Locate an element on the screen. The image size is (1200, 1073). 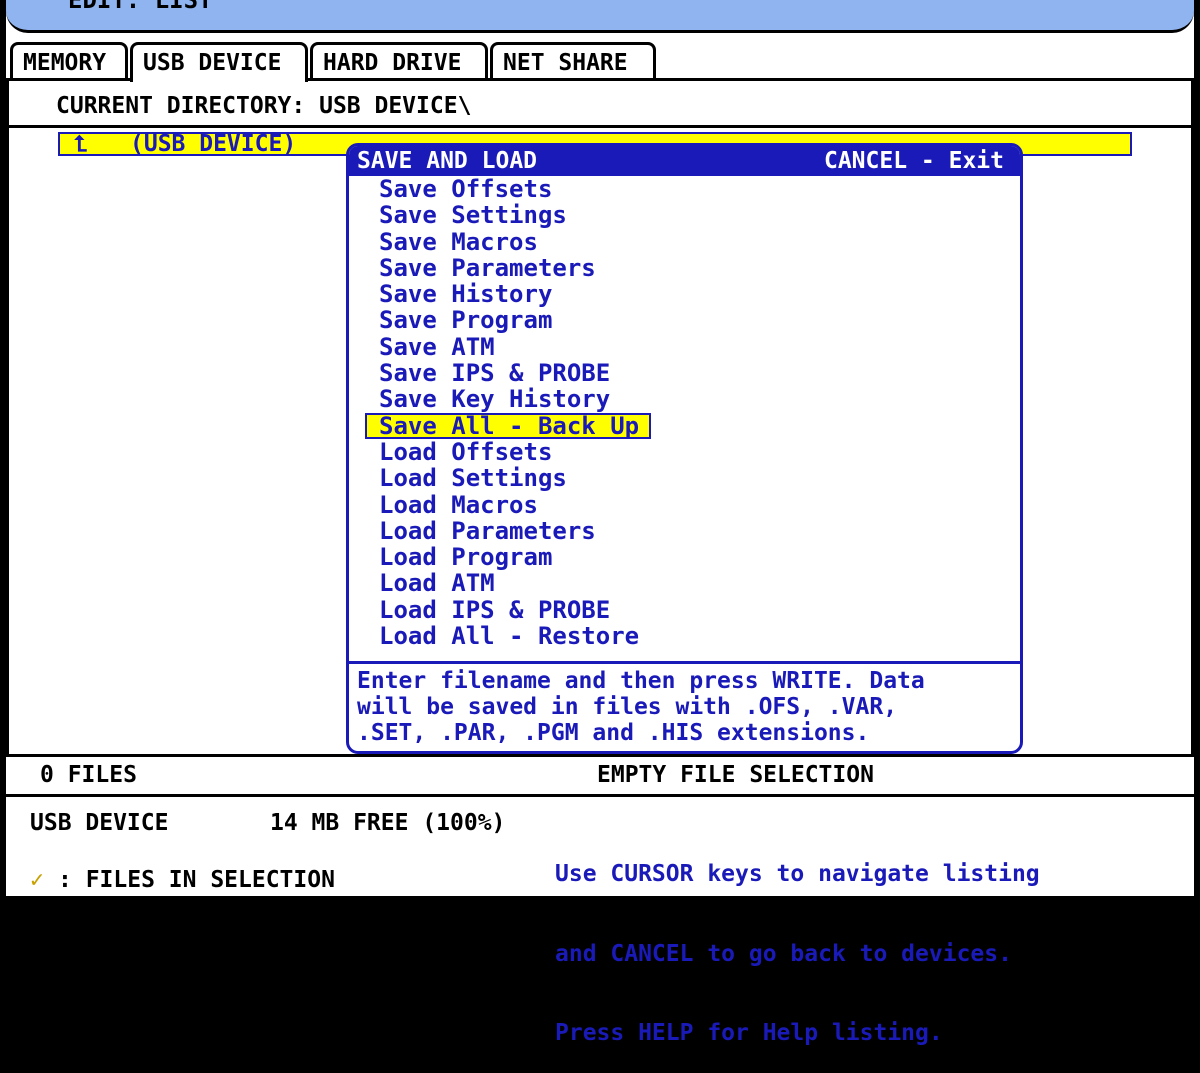
menu-item-label: Load Offsets is located at coordinates (466, 451).